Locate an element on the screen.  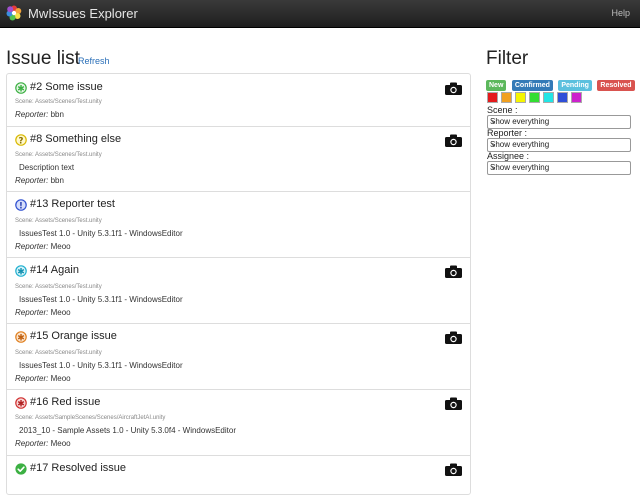
new-status-icon: ✱ is located at coordinates (21, 88).